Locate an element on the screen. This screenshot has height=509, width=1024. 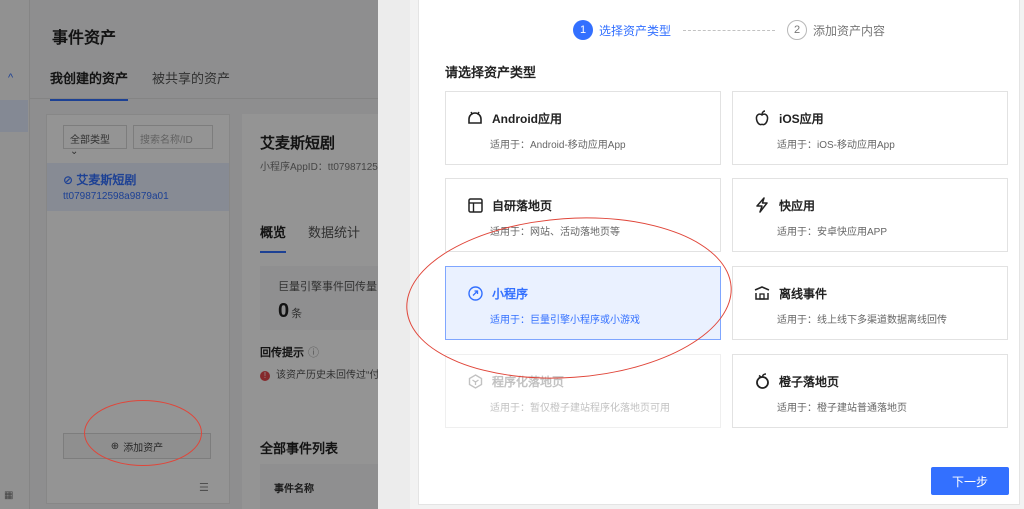
card-self-landing-page-name: 自研落地页 is located at coordinates (522, 205).